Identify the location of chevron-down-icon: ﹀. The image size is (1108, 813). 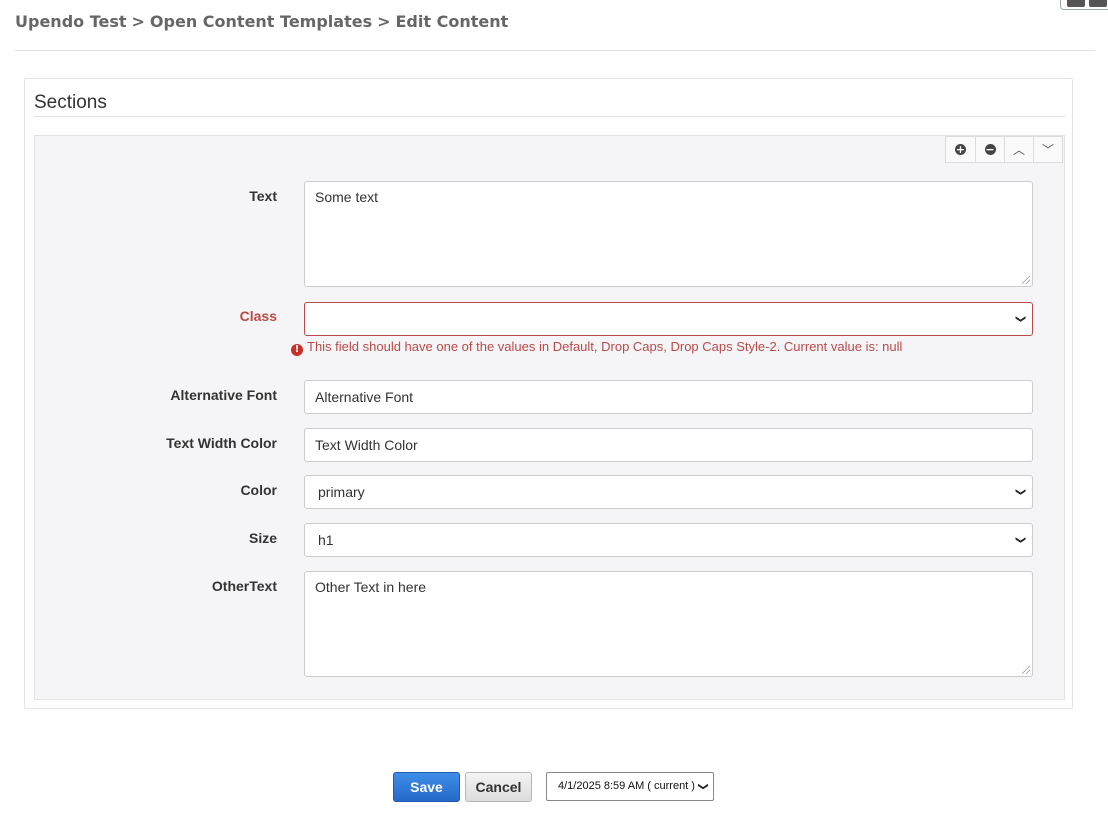
(1047, 150).